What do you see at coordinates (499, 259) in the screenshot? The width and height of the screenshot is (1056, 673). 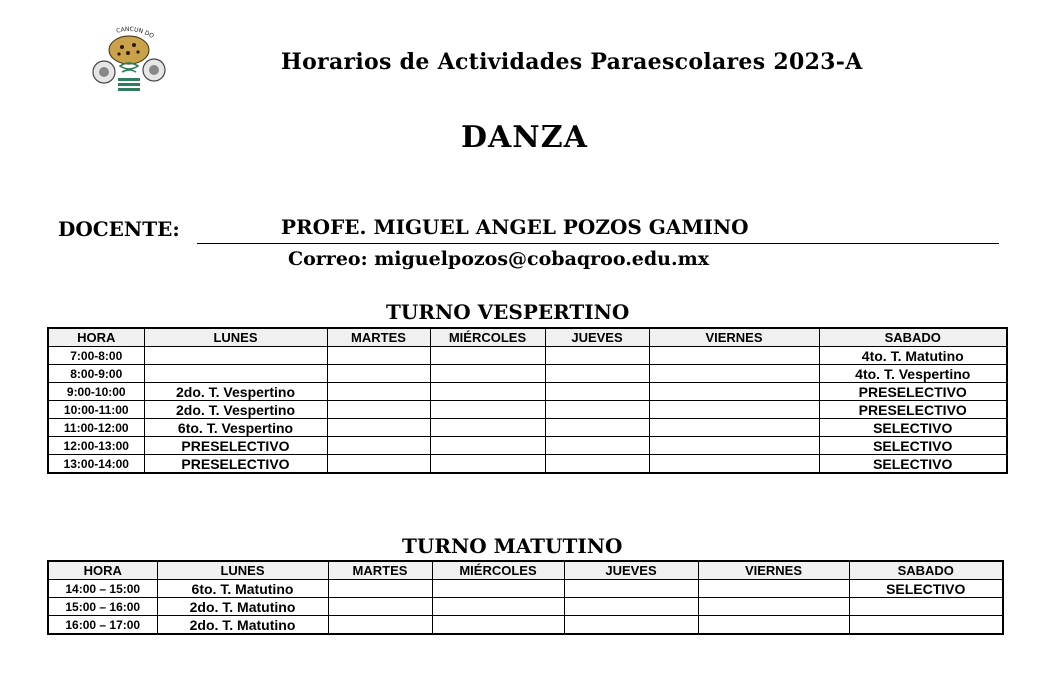 I see `teacher-email: Correo: miguelpozos@cobaqroo.edu.mx` at bounding box center [499, 259].